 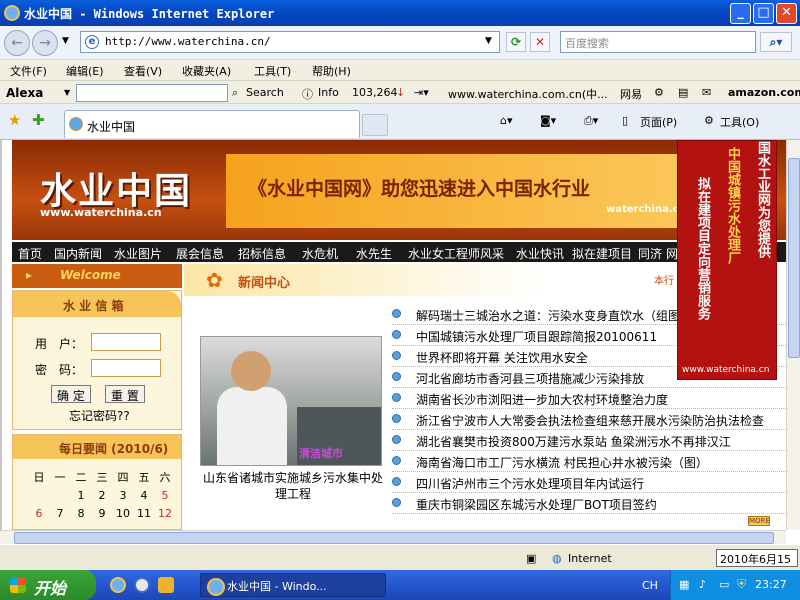 I want to click on close-button: ✕, so click(x=786, y=13).